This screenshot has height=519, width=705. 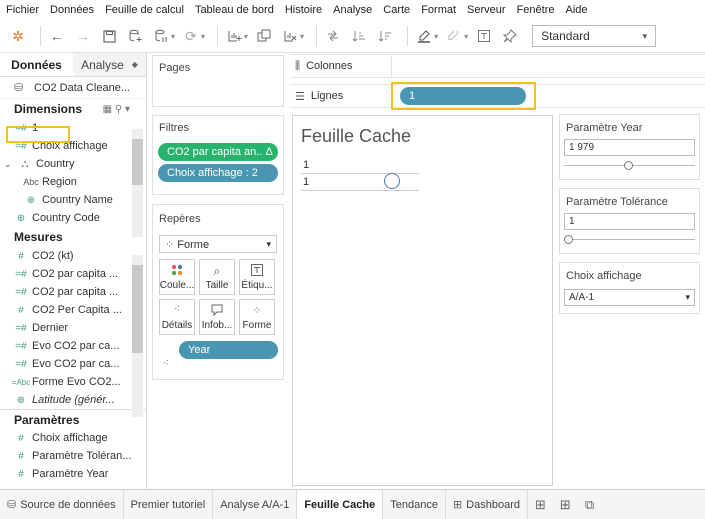 What do you see at coordinates (62, 504) in the screenshot?
I see `tab-datasource: ⛁ Source de données` at bounding box center [62, 504].